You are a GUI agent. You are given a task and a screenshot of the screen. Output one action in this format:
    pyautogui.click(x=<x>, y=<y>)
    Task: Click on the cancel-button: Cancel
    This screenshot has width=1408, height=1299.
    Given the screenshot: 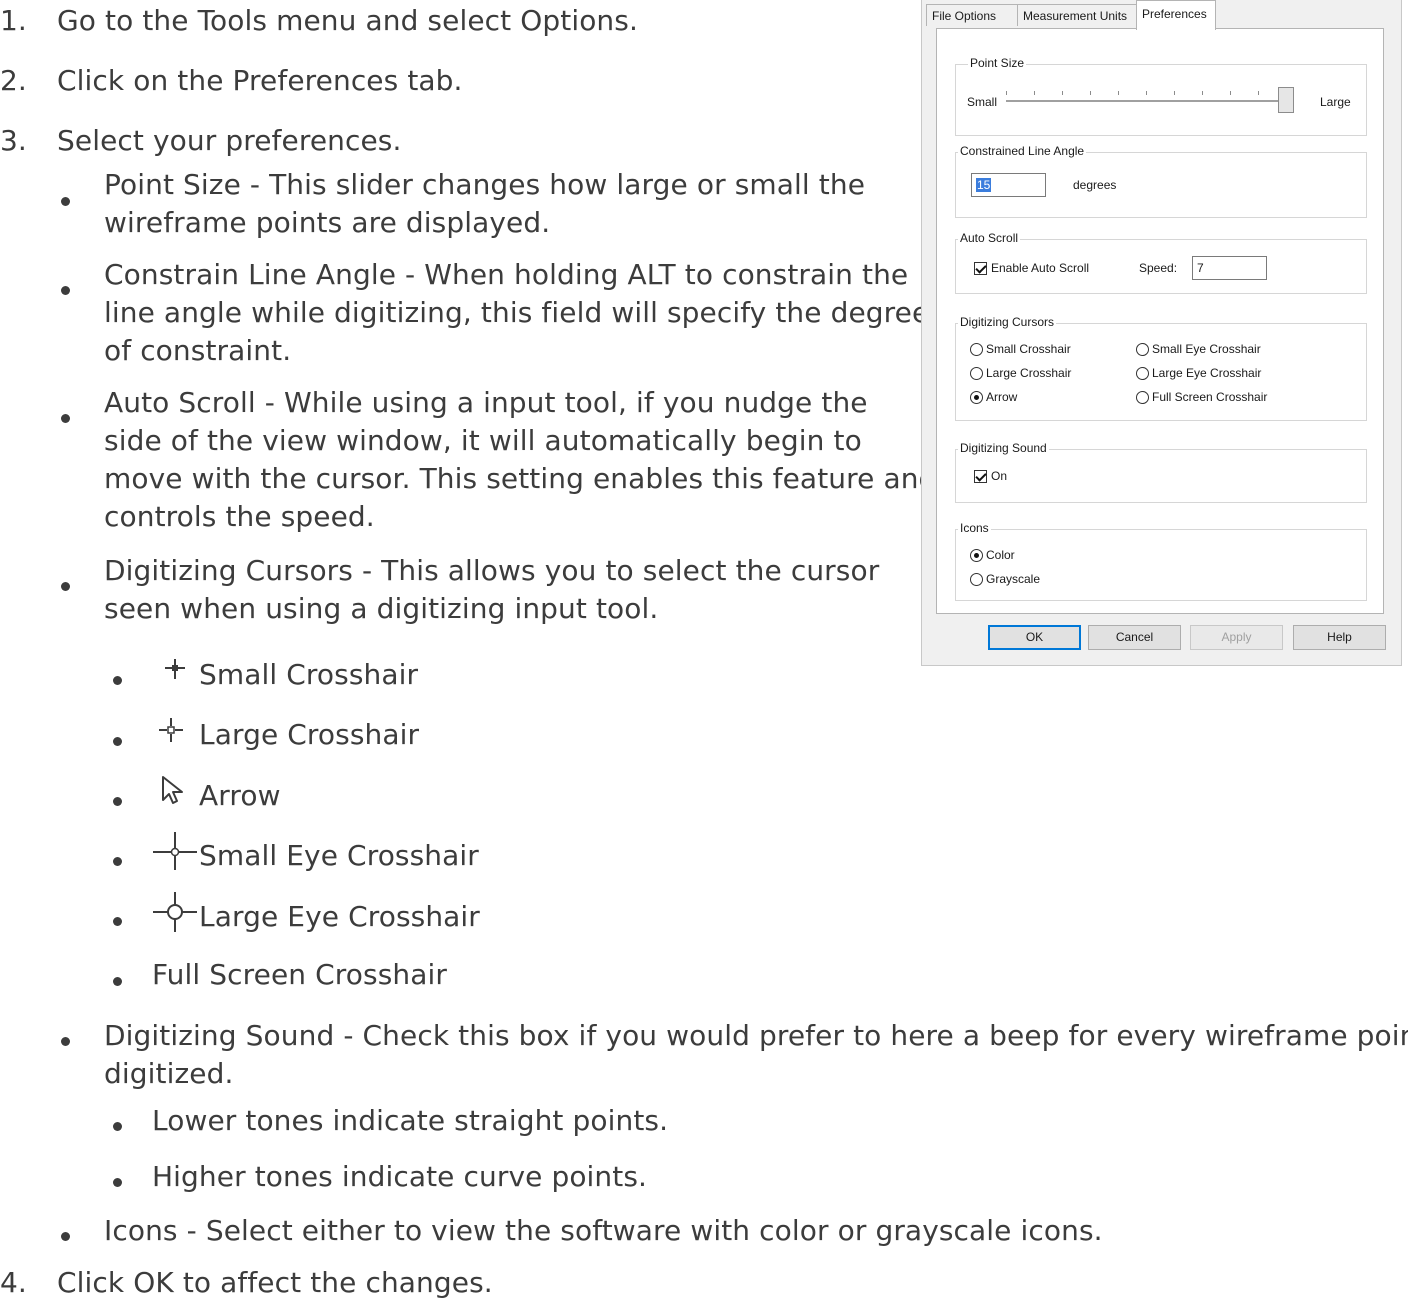 What is the action you would take?
    pyautogui.click(x=1134, y=637)
    